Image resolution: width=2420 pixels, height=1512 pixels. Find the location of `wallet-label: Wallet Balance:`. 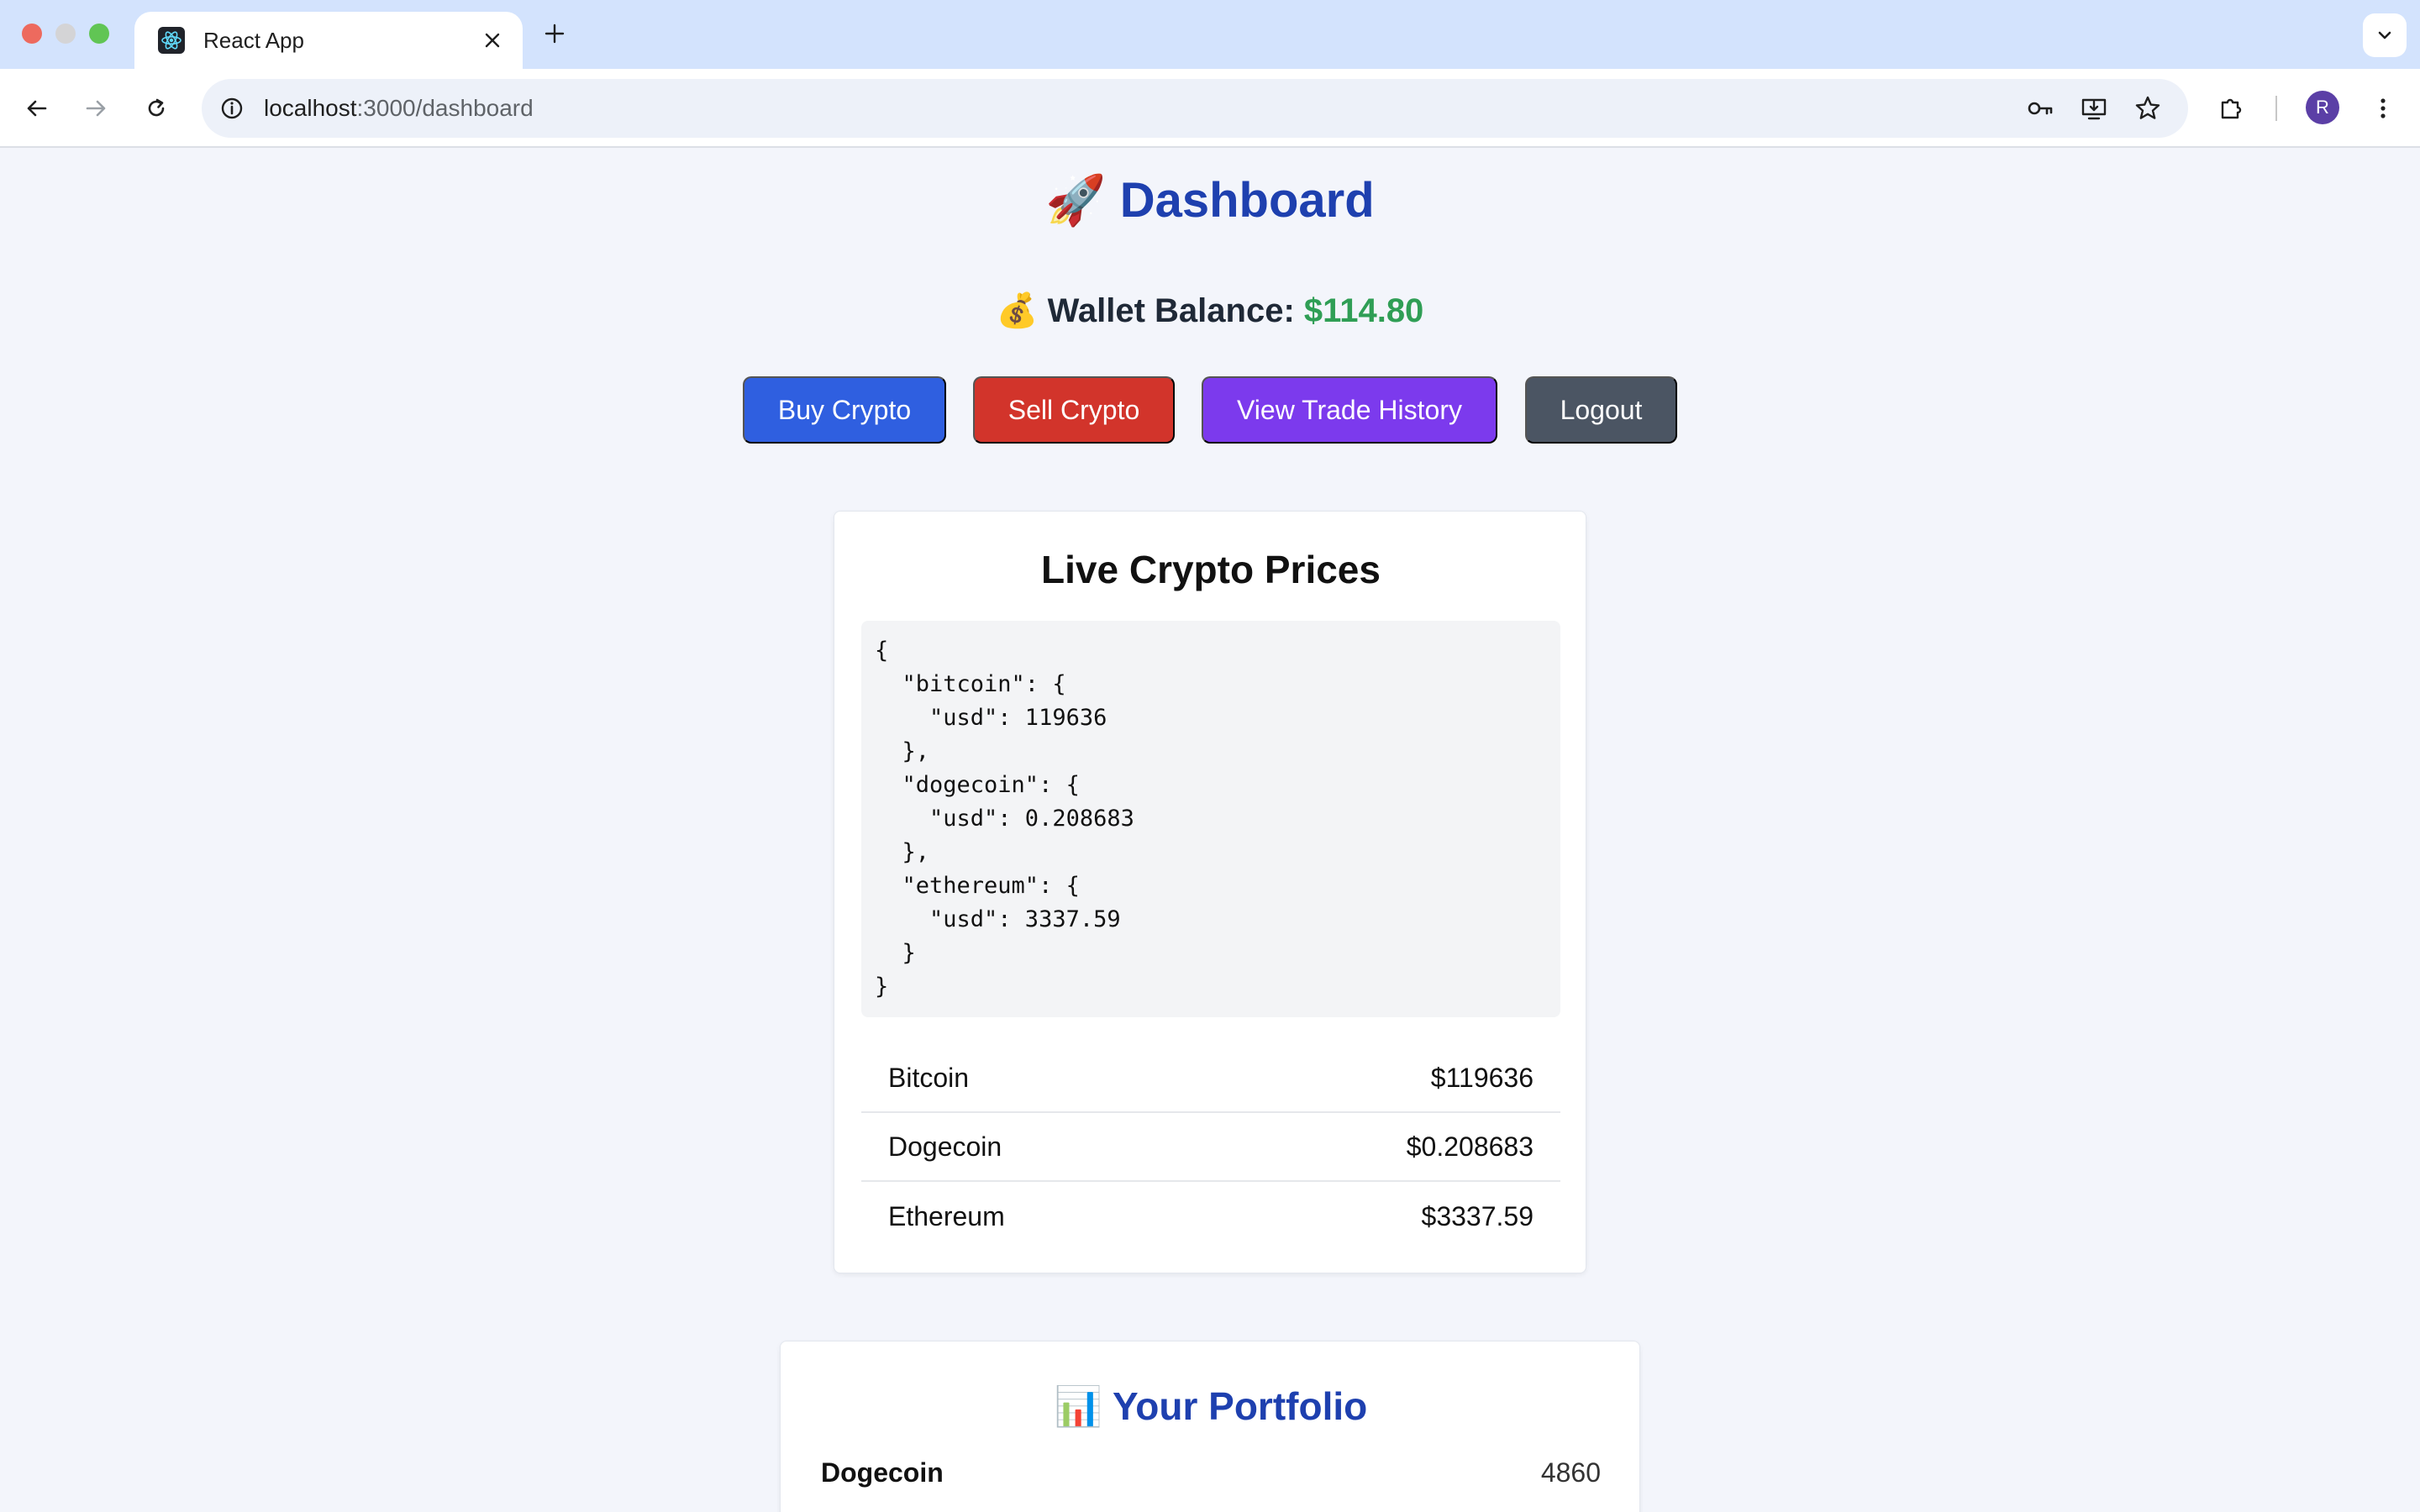

wallet-label: Wallet Balance: is located at coordinates (1171, 310).